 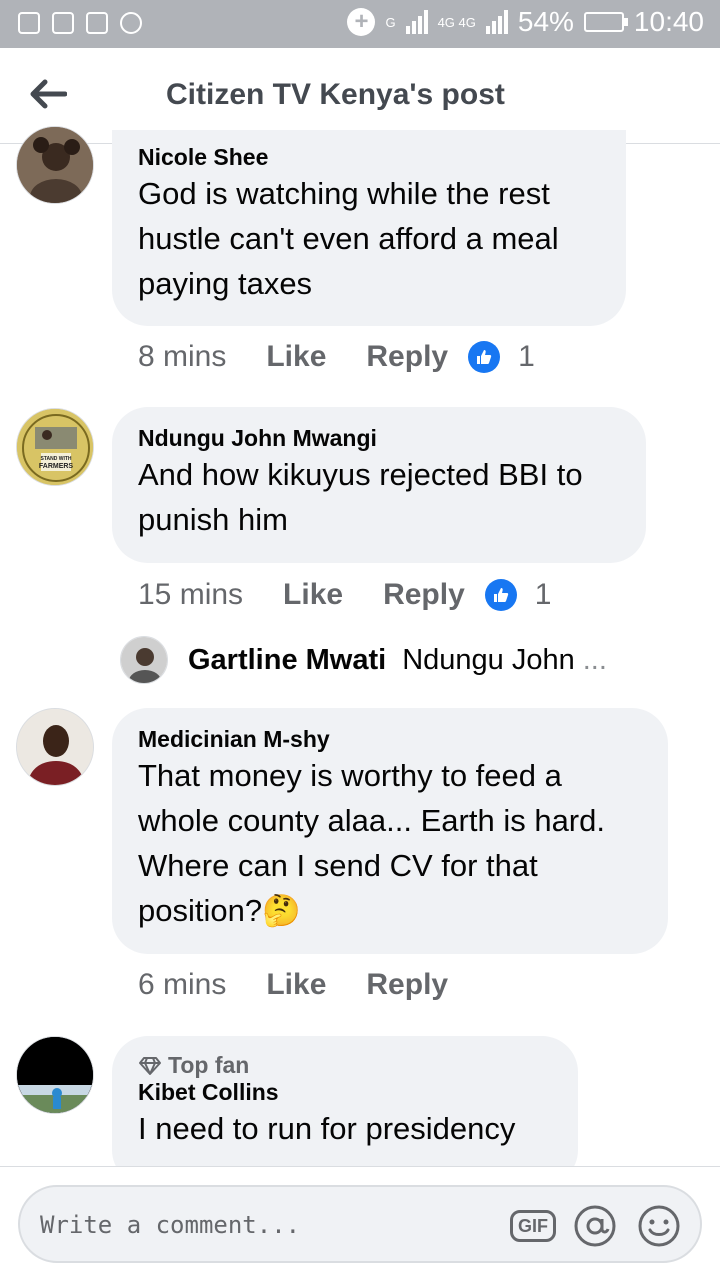 What do you see at coordinates (390, 22) in the screenshot?
I see `network-1-label: G` at bounding box center [390, 22].